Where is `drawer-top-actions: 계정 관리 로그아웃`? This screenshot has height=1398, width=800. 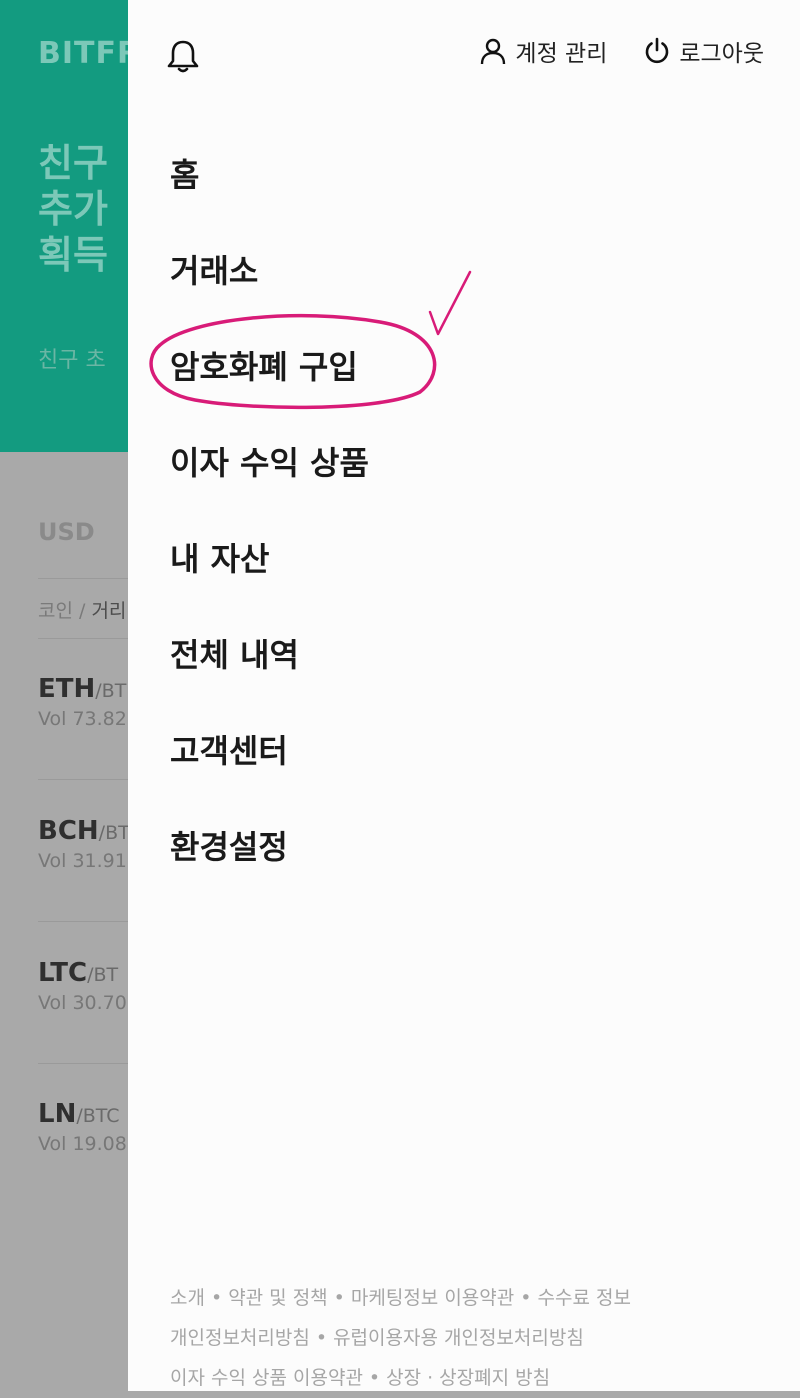 drawer-top-actions: 계정 관리 로그아웃 is located at coordinates (603, 51).